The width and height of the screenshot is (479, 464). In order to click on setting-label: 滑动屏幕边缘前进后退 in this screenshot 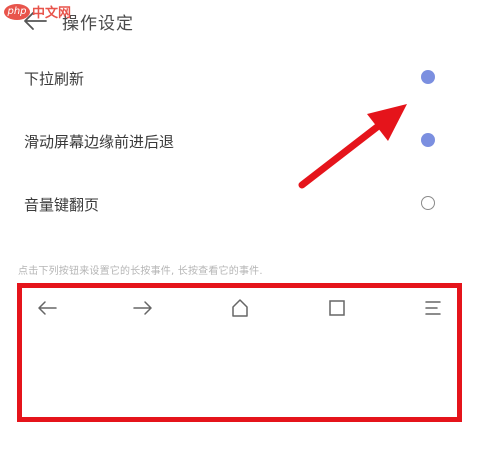, I will do `click(99, 142)`.